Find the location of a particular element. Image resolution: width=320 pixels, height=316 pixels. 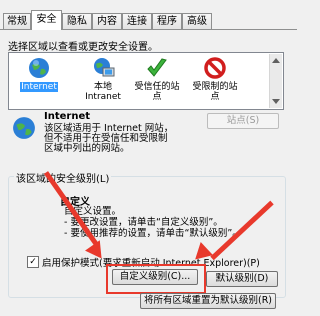

tab-security: 安全 is located at coordinates (46, 20).